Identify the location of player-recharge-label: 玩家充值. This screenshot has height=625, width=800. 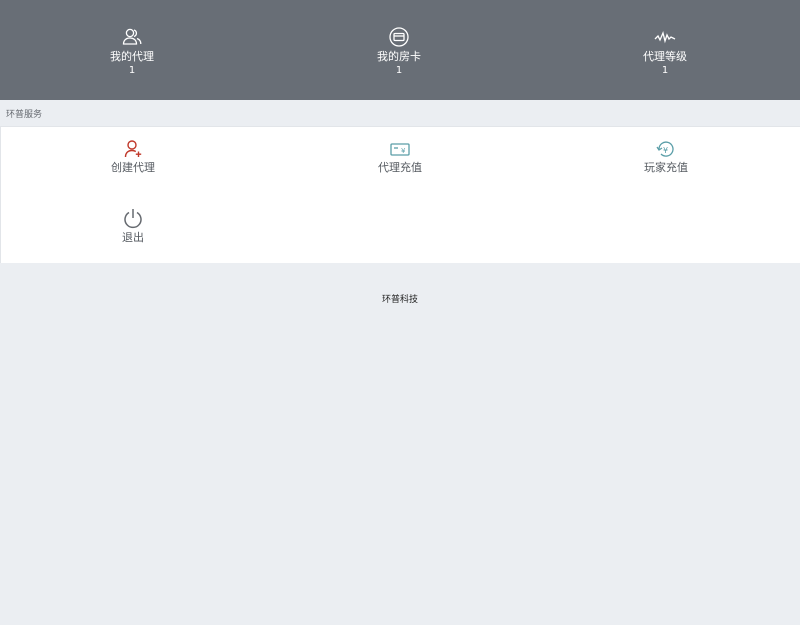
(666, 167).